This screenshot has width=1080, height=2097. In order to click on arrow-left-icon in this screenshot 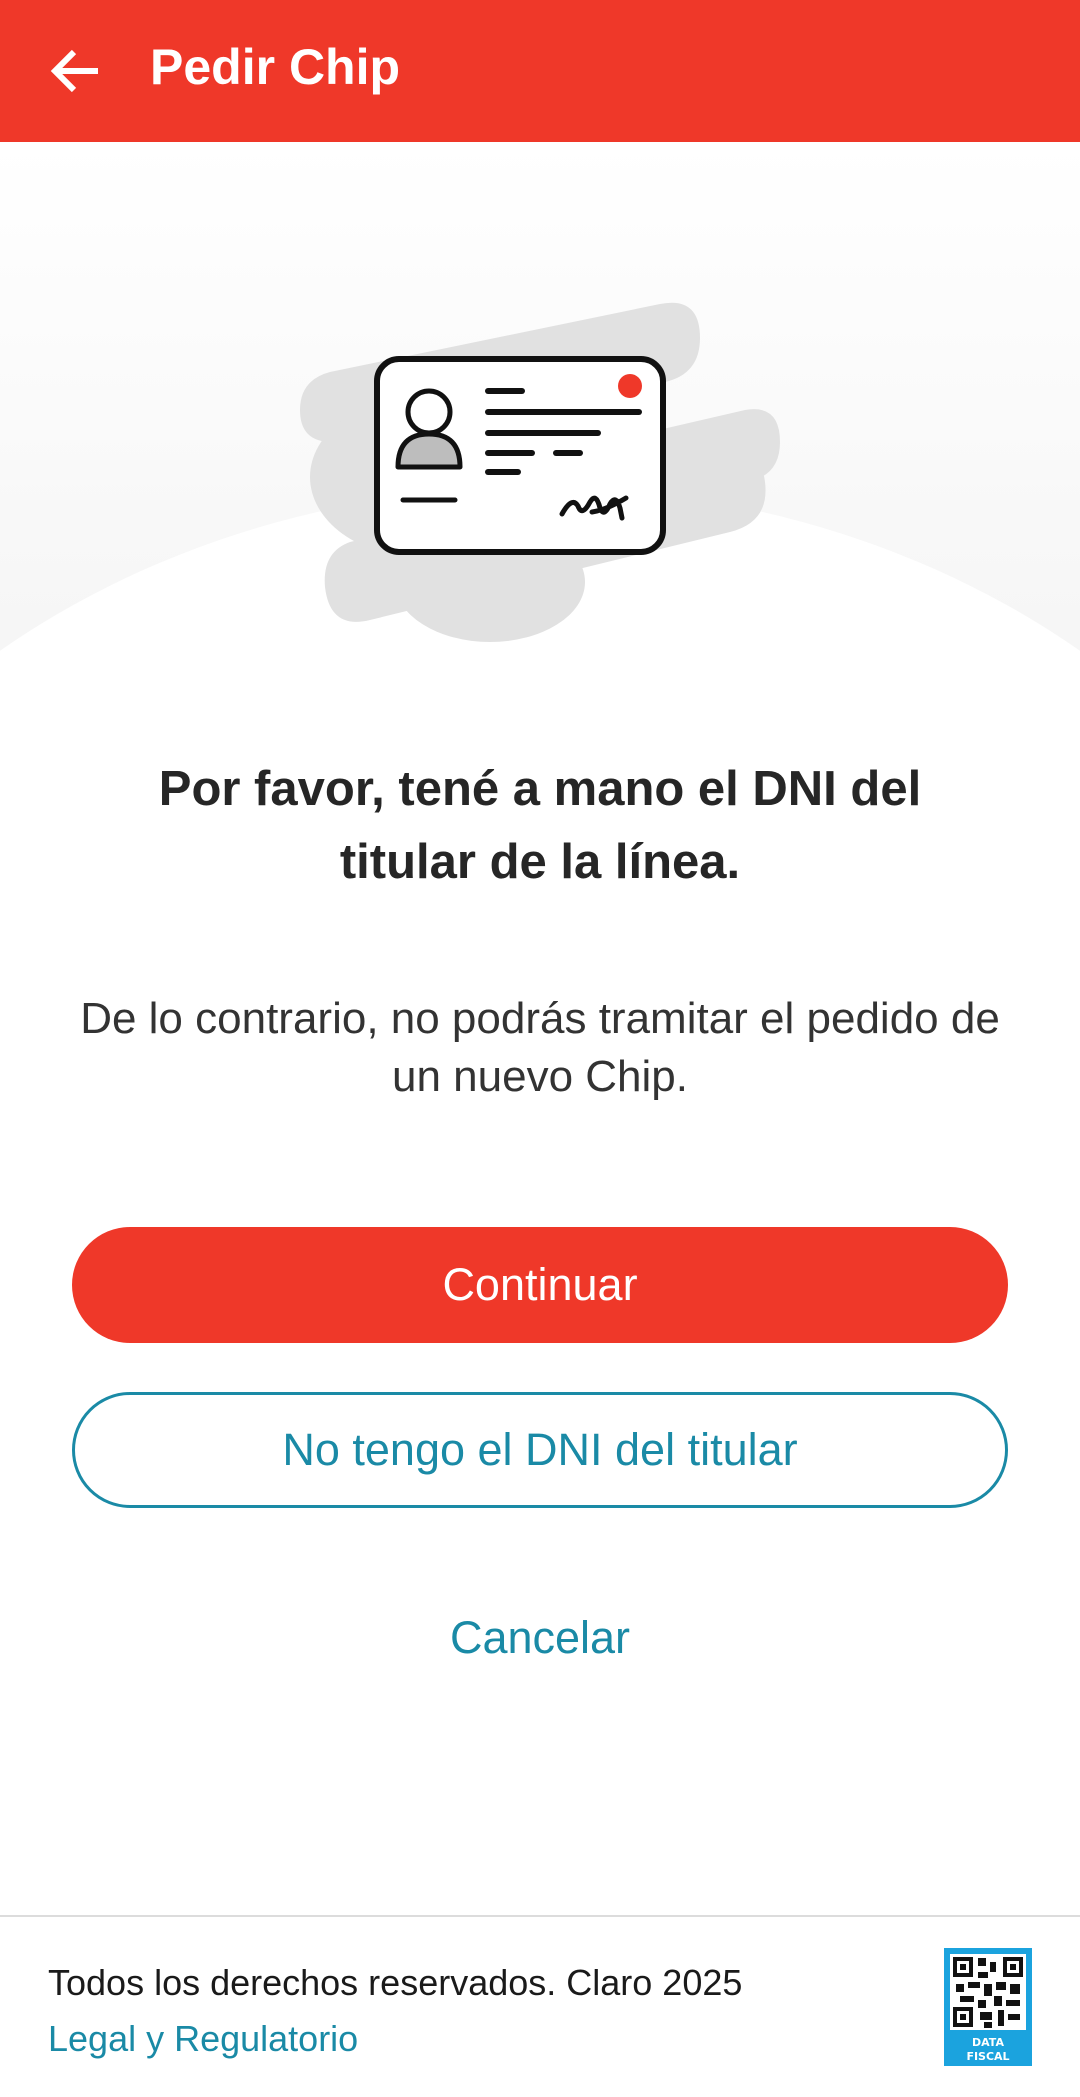, I will do `click(74, 71)`.